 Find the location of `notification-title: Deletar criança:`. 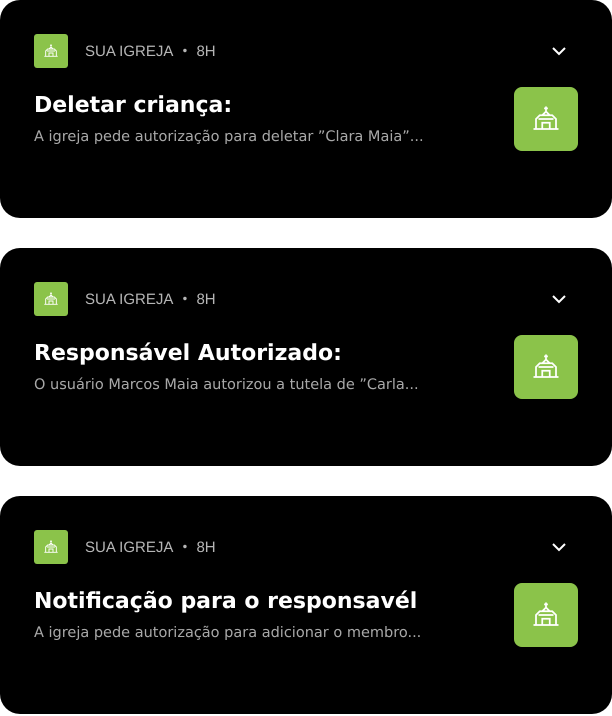

notification-title: Deletar criança: is located at coordinates (134, 105).